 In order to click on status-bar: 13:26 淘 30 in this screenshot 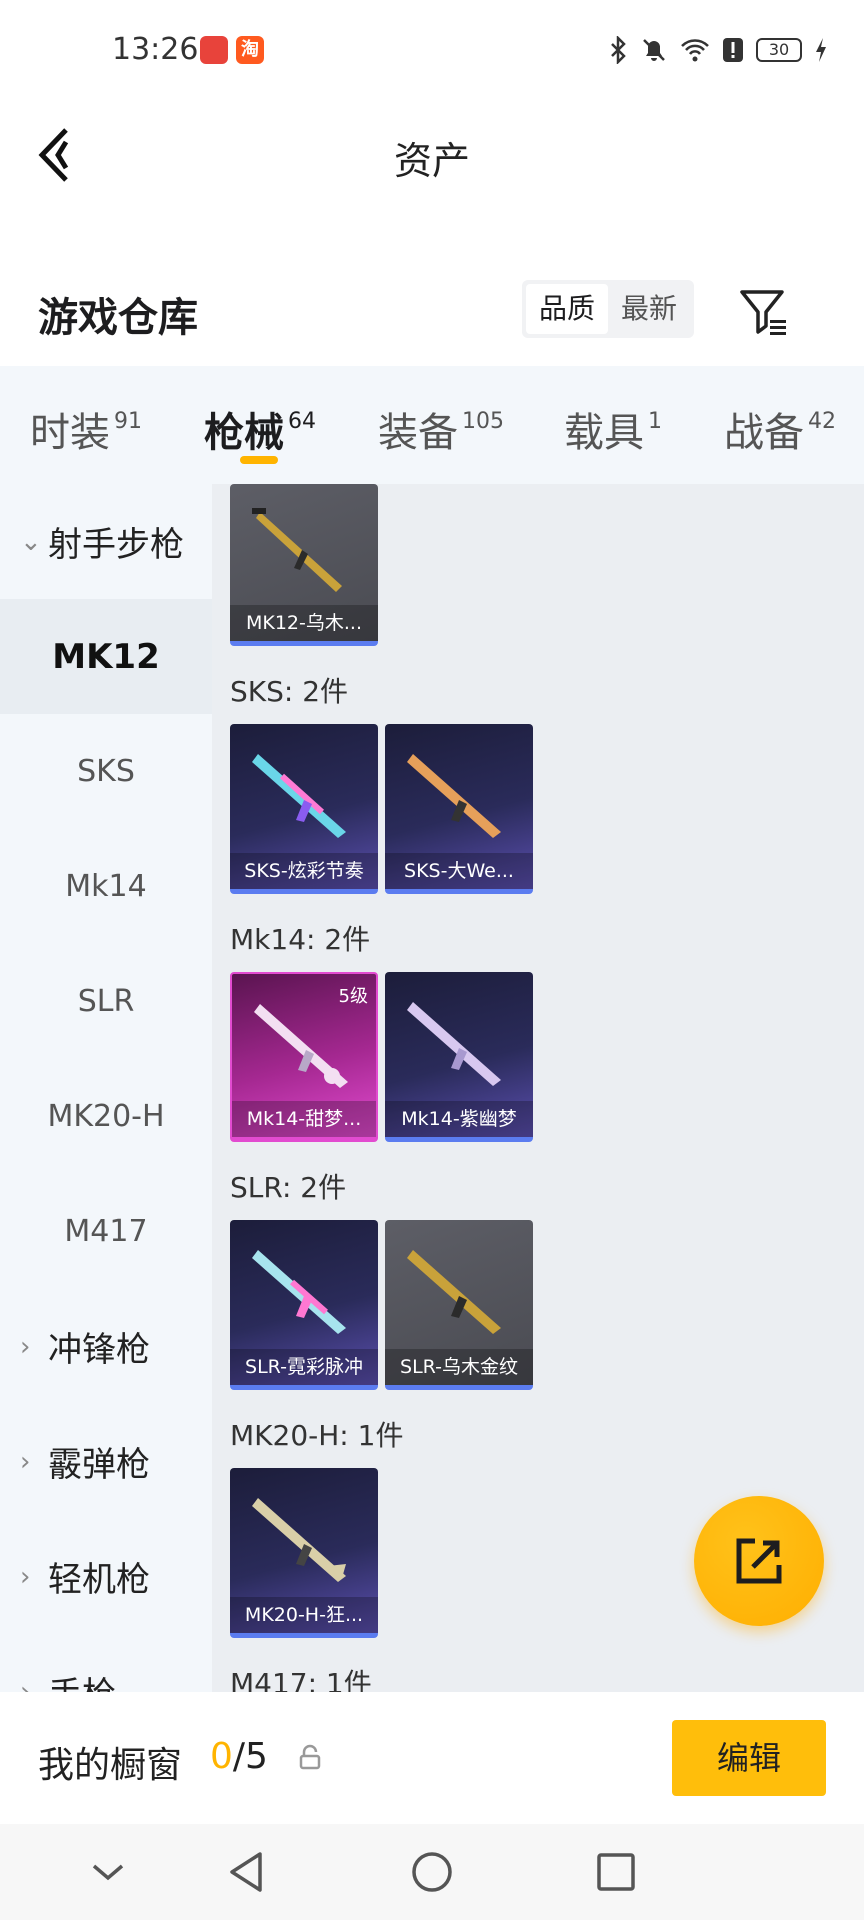, I will do `click(432, 50)`.